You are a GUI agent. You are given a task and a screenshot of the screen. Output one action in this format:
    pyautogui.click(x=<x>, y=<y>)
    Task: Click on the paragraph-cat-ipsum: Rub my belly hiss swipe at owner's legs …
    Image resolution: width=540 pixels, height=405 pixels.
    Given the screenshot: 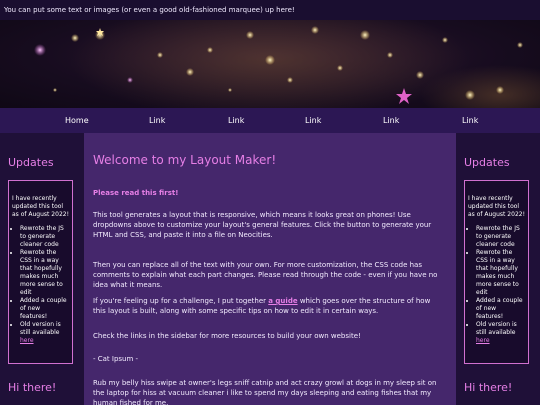 What is the action you would take?
    pyautogui.click(x=265, y=392)
    